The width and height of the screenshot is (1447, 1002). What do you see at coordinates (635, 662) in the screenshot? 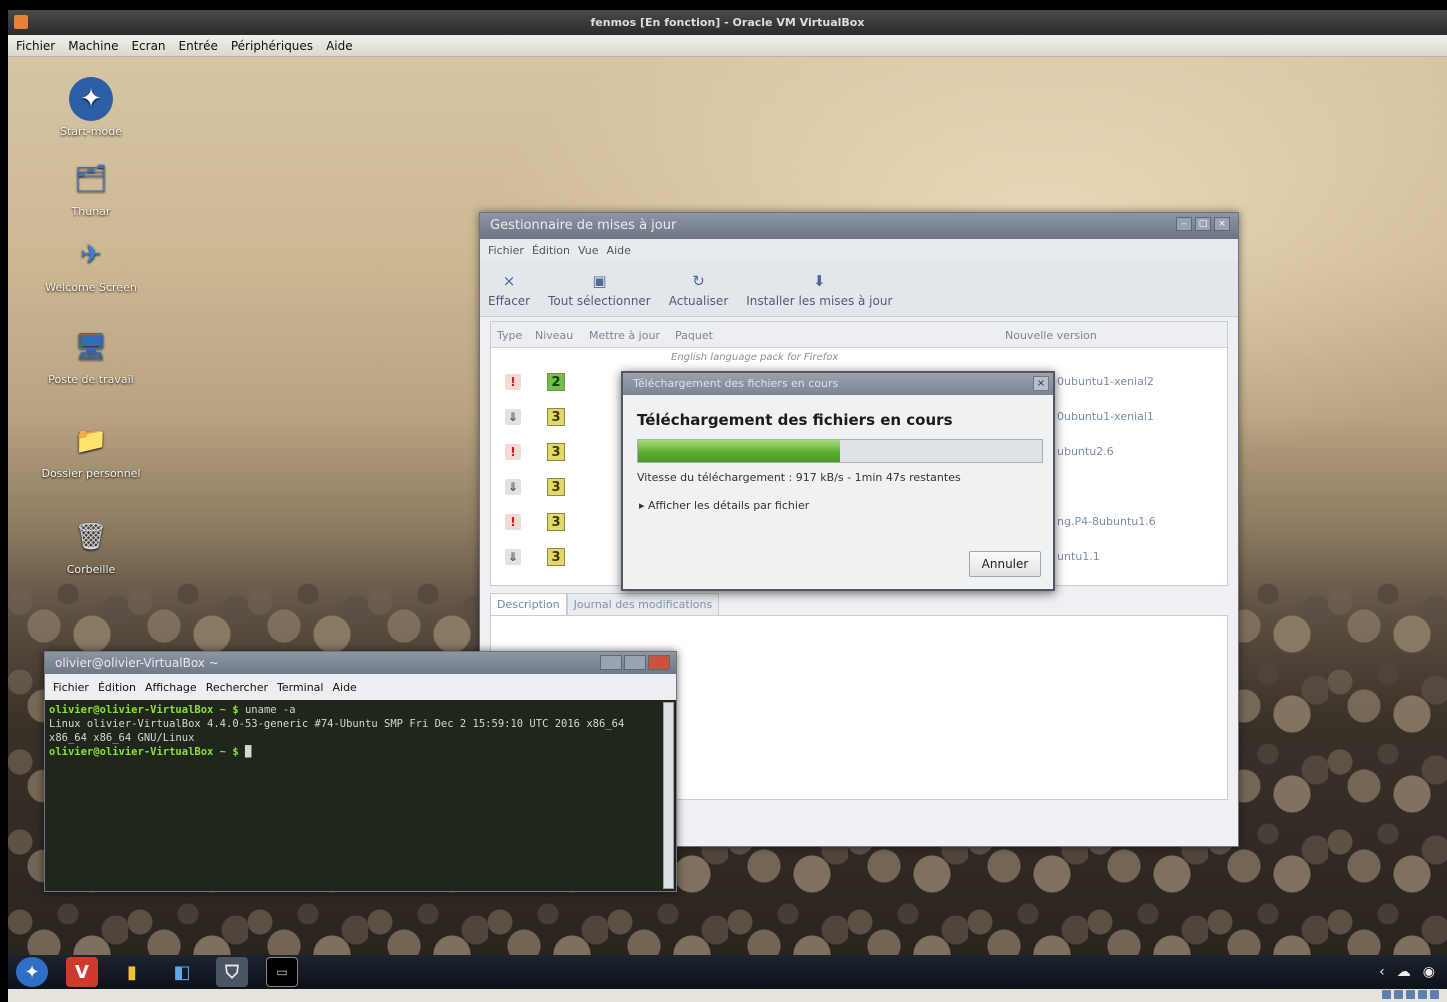
I see `terminal-maximize-button` at bounding box center [635, 662].